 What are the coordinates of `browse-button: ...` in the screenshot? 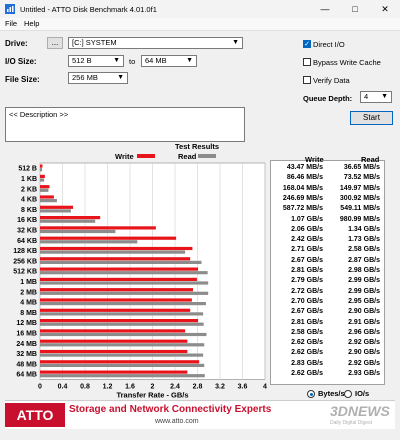 It's located at (55, 43).